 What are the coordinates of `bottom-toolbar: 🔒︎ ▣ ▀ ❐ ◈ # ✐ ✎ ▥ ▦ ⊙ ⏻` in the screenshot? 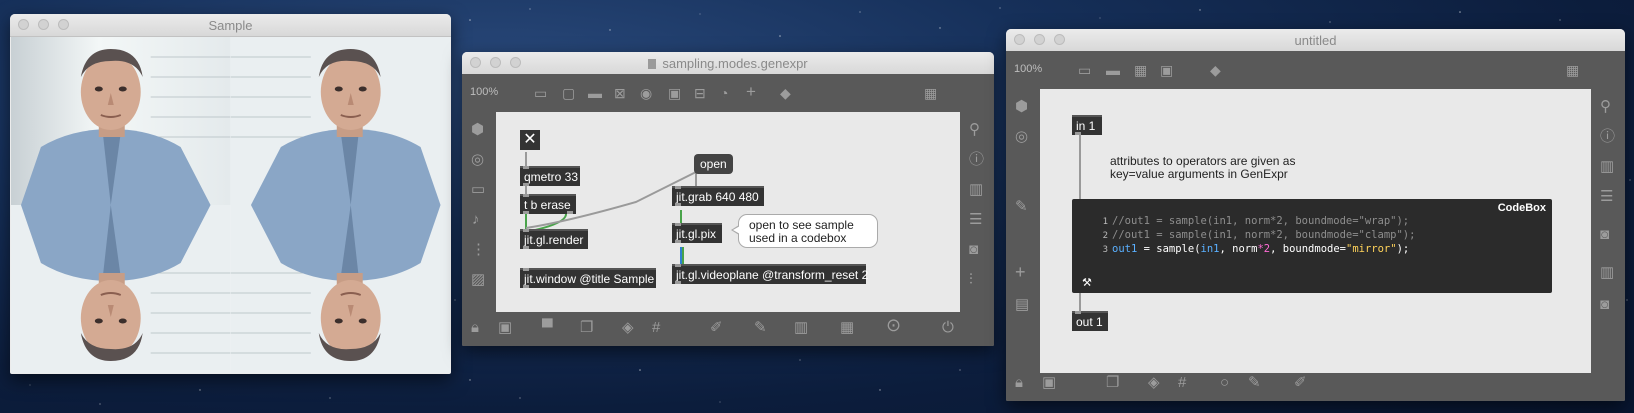 It's located at (728, 329).